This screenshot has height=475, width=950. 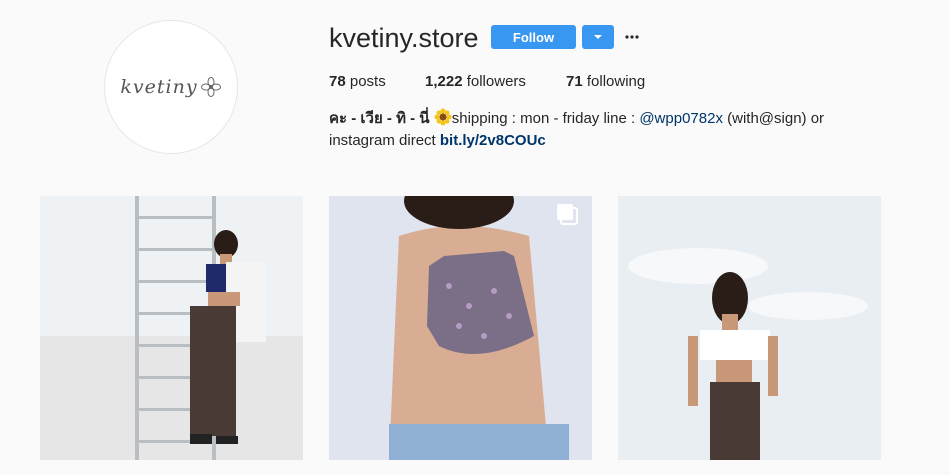 I want to click on bio-external-link: bit.ly/2v8COUc, so click(x=493, y=140).